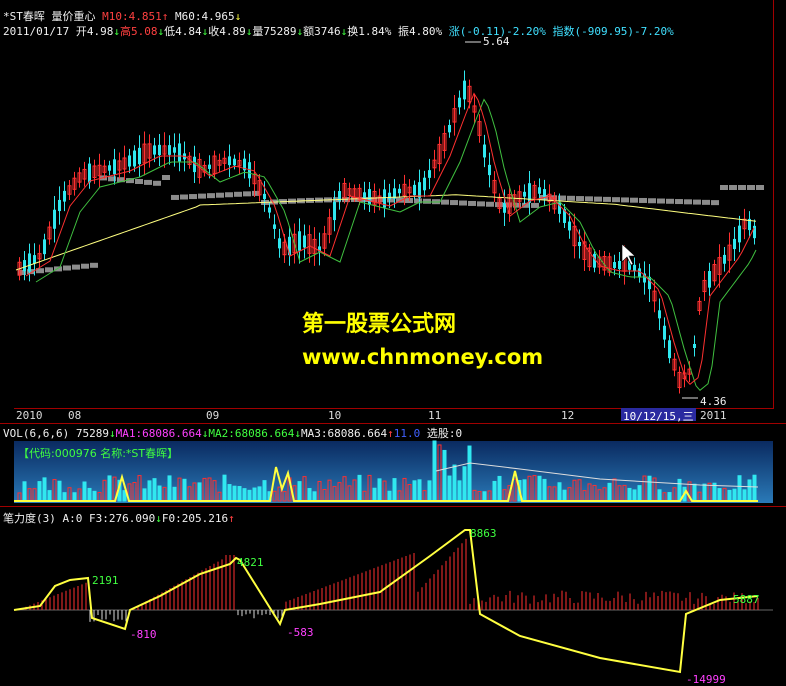  I want to click on date-tick: 08, so click(75, 415).